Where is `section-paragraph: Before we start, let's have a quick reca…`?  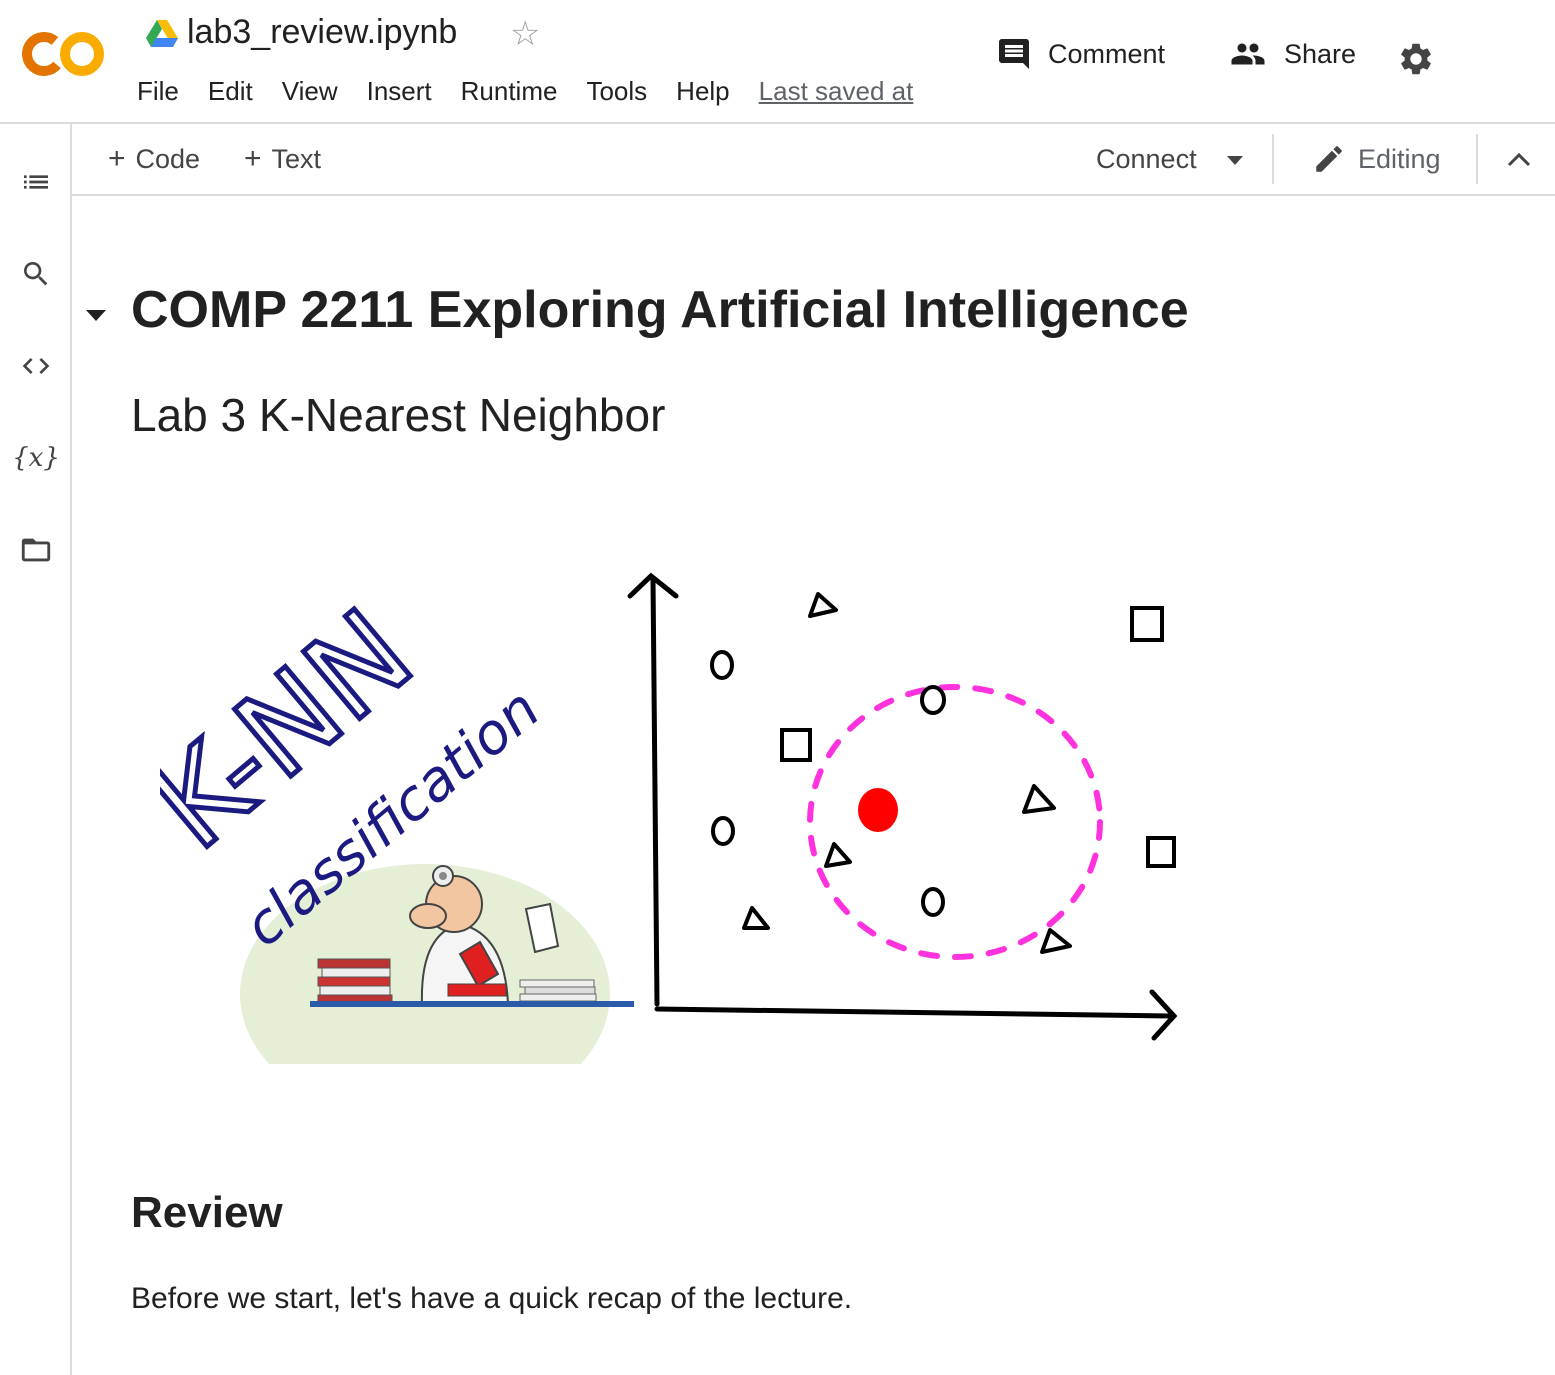
section-paragraph: Before we start, let's have a quick reca… is located at coordinates (492, 1298).